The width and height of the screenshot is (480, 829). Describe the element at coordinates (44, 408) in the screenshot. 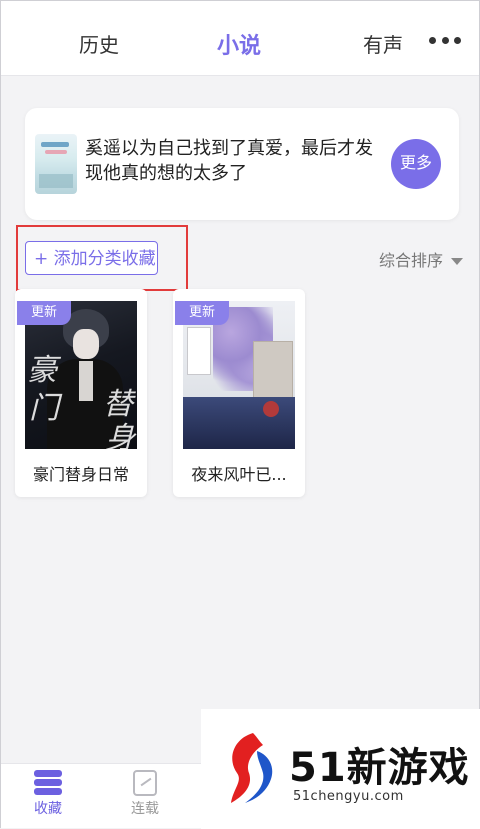

I see `cover-title-char: 门` at that location.